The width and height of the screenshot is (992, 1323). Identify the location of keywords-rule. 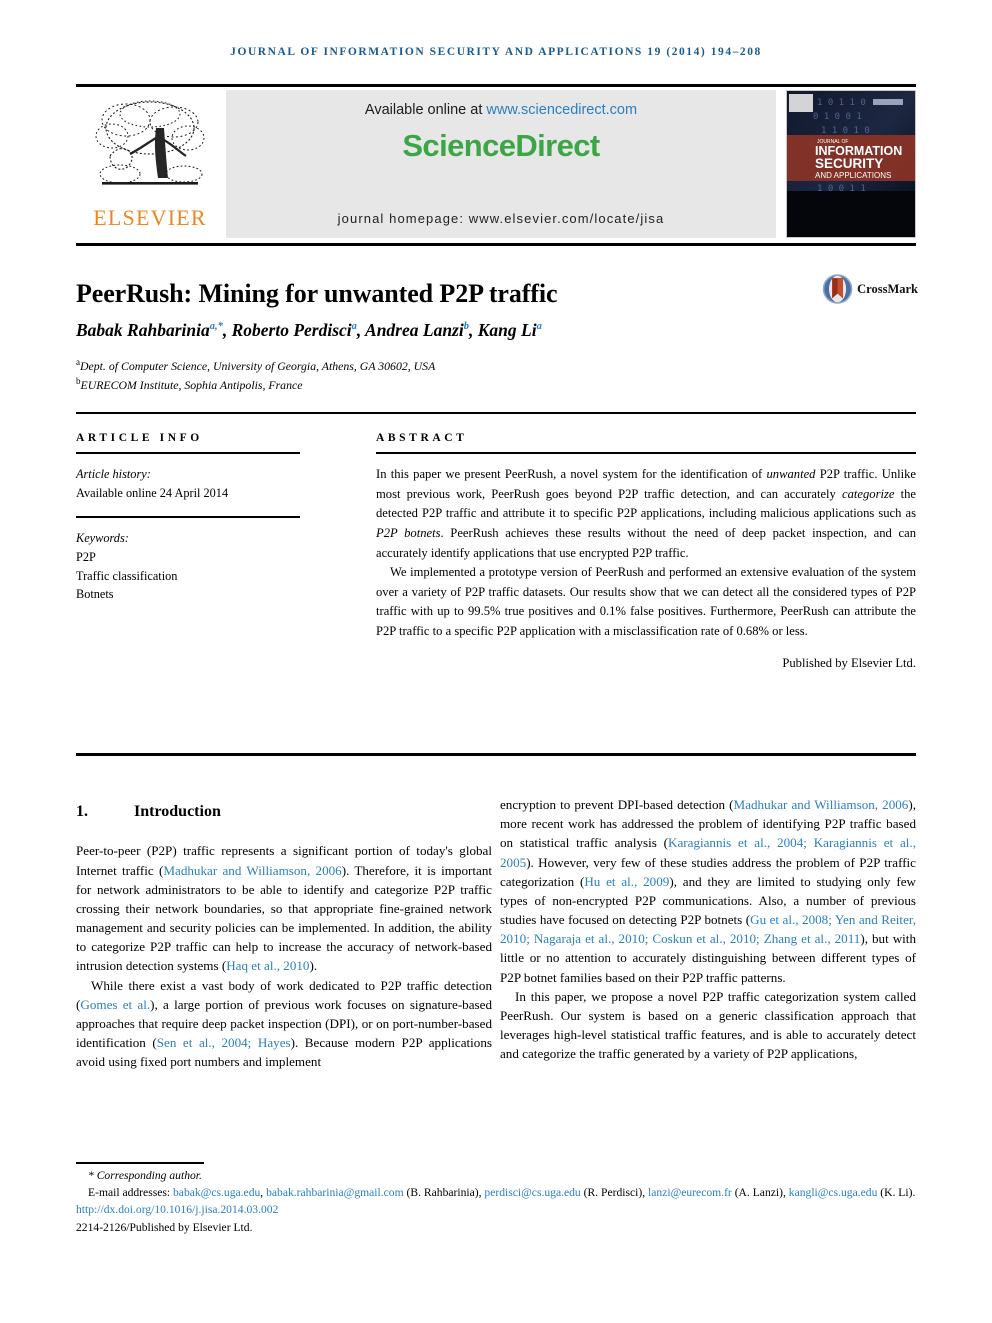
(188, 517).